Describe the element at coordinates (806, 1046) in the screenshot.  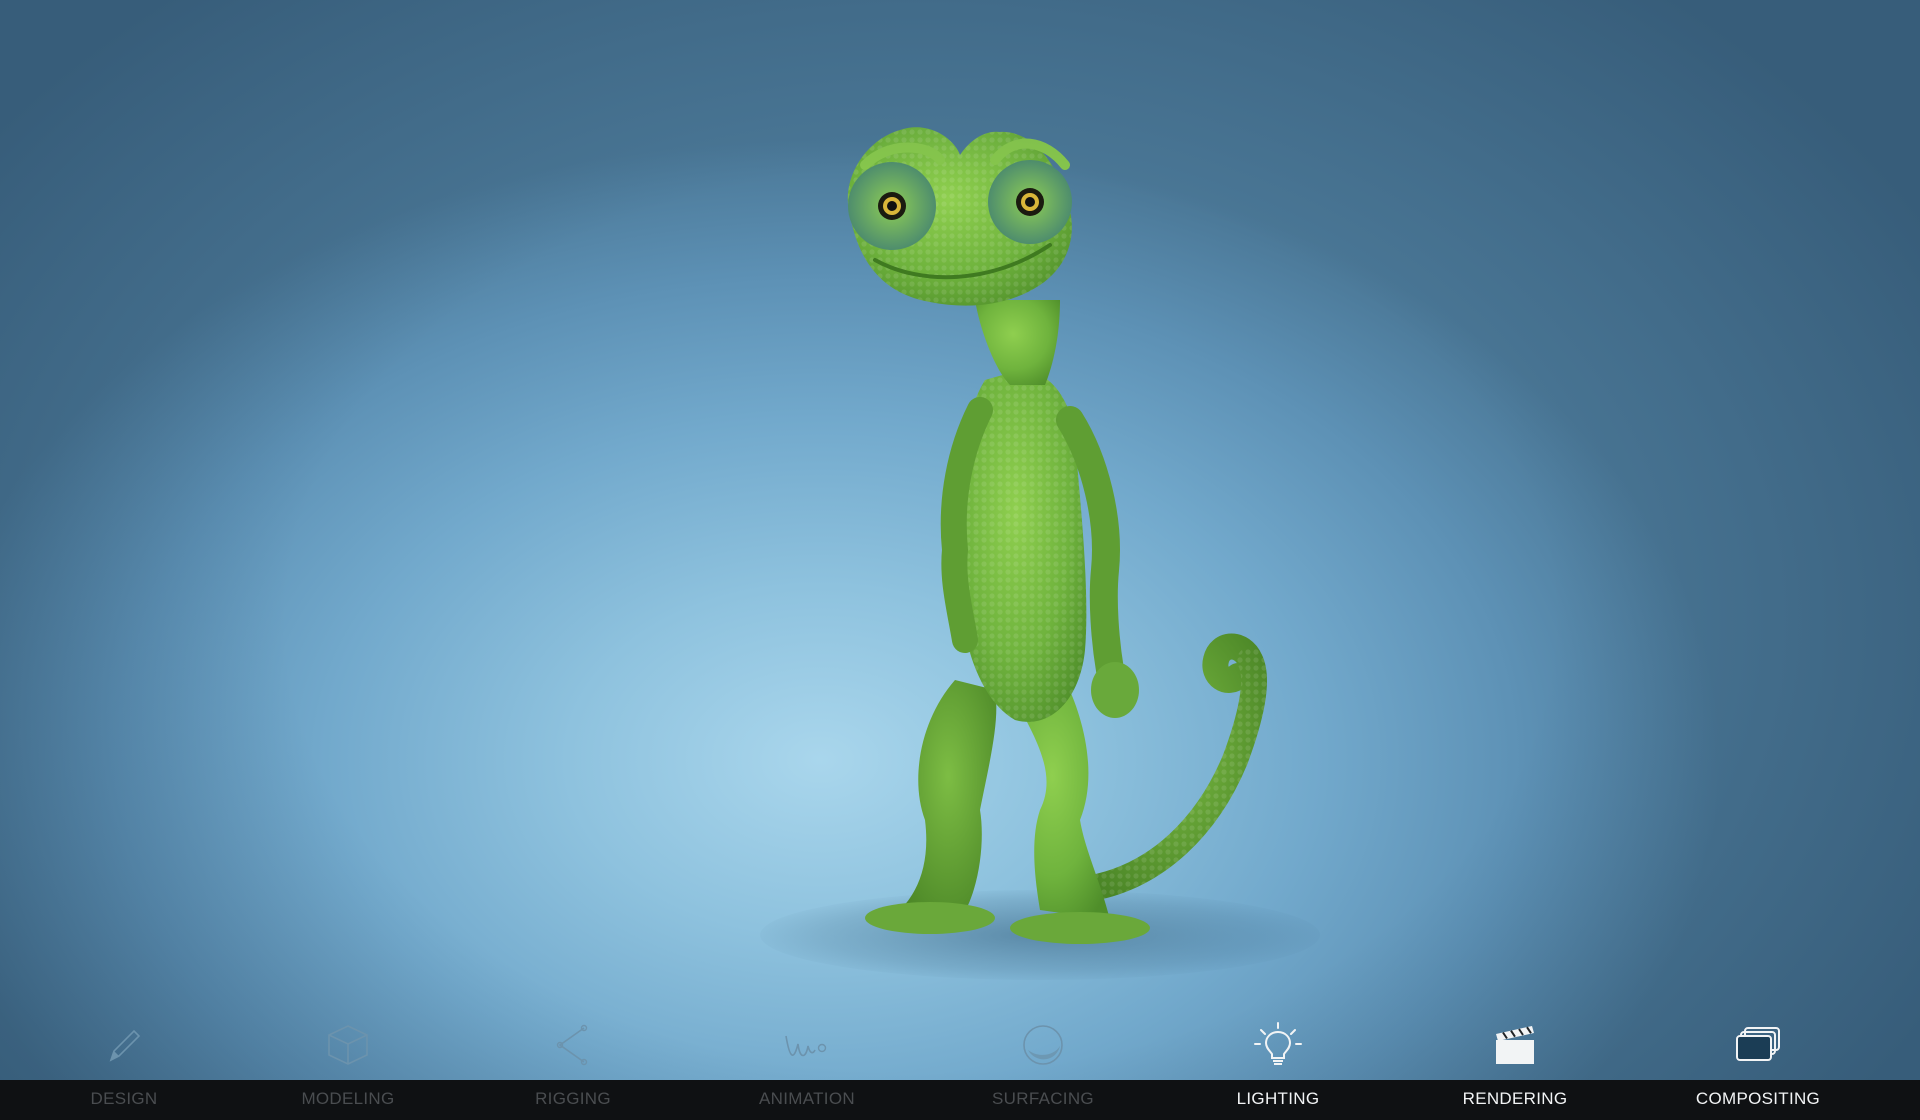
I see `motion-curve-icon` at that location.